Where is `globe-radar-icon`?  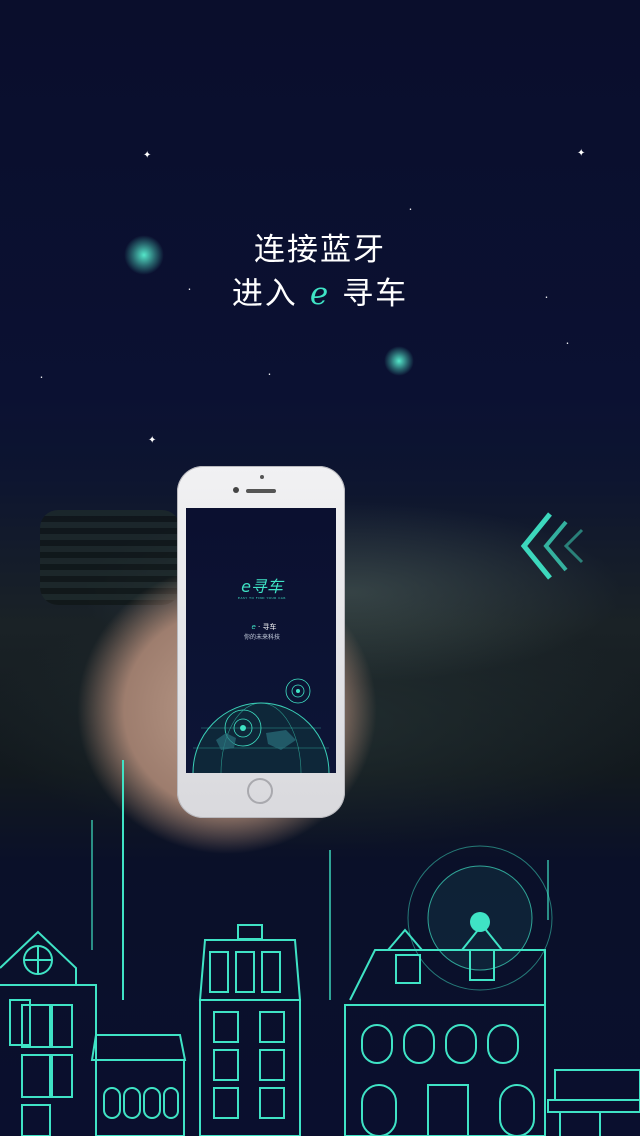 globe-radar-icon is located at coordinates (261, 725).